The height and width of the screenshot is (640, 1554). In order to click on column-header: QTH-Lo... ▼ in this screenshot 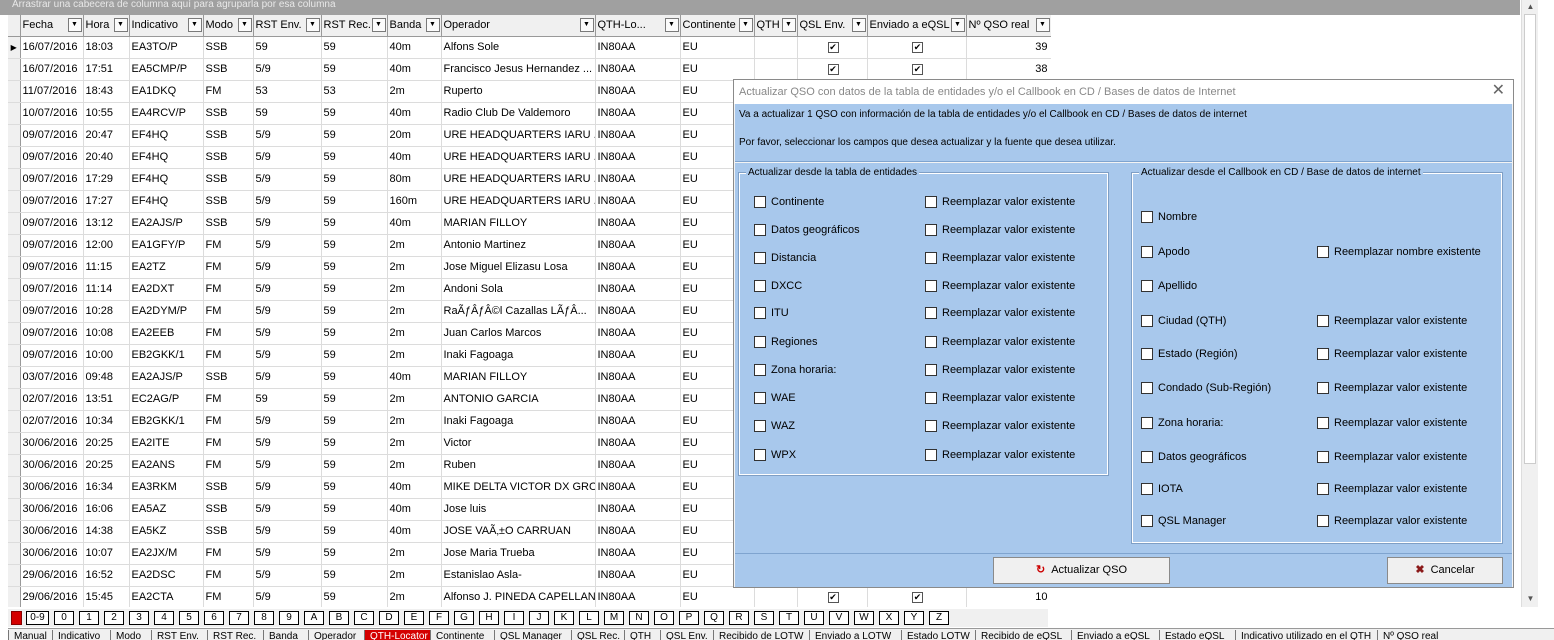, I will do `click(638, 26)`.